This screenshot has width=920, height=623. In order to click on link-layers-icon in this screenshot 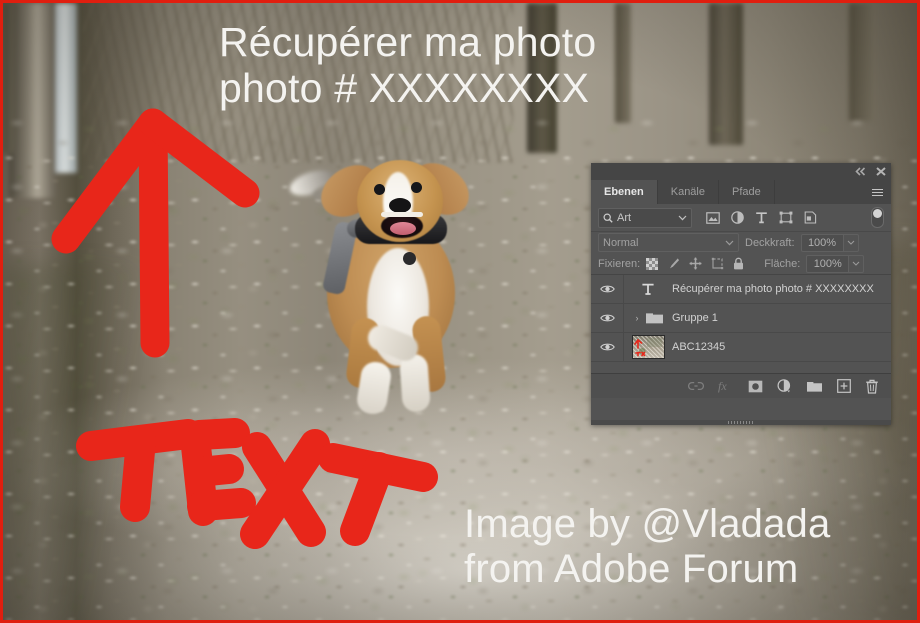, I will do `click(696, 386)`.